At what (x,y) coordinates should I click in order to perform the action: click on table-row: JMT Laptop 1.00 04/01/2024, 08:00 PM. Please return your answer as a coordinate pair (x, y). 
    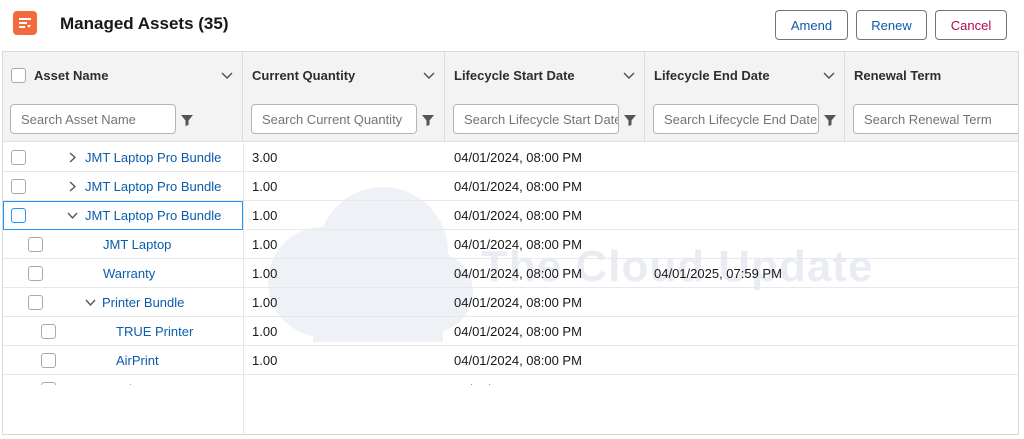
    Looking at the image, I should click on (510, 244).